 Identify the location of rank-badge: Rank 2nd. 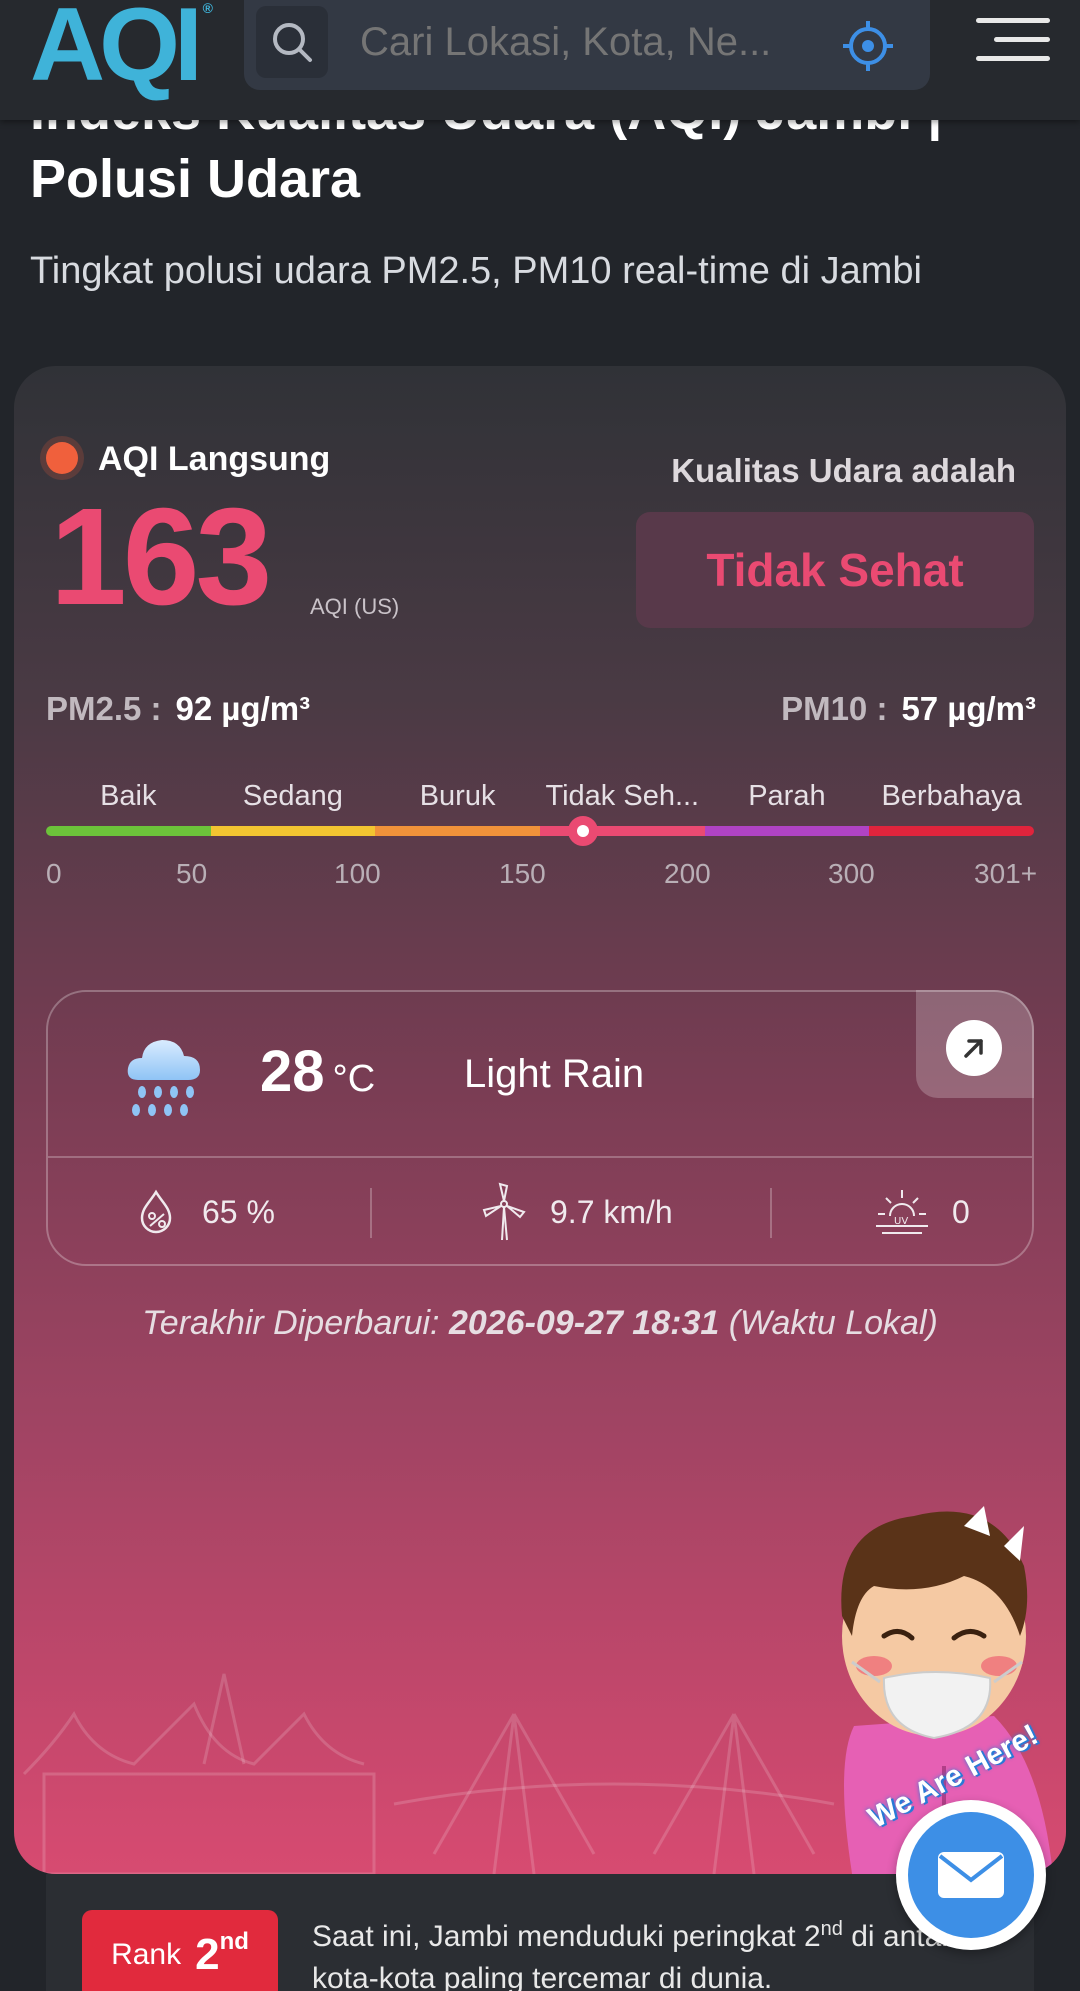
(180, 1950).